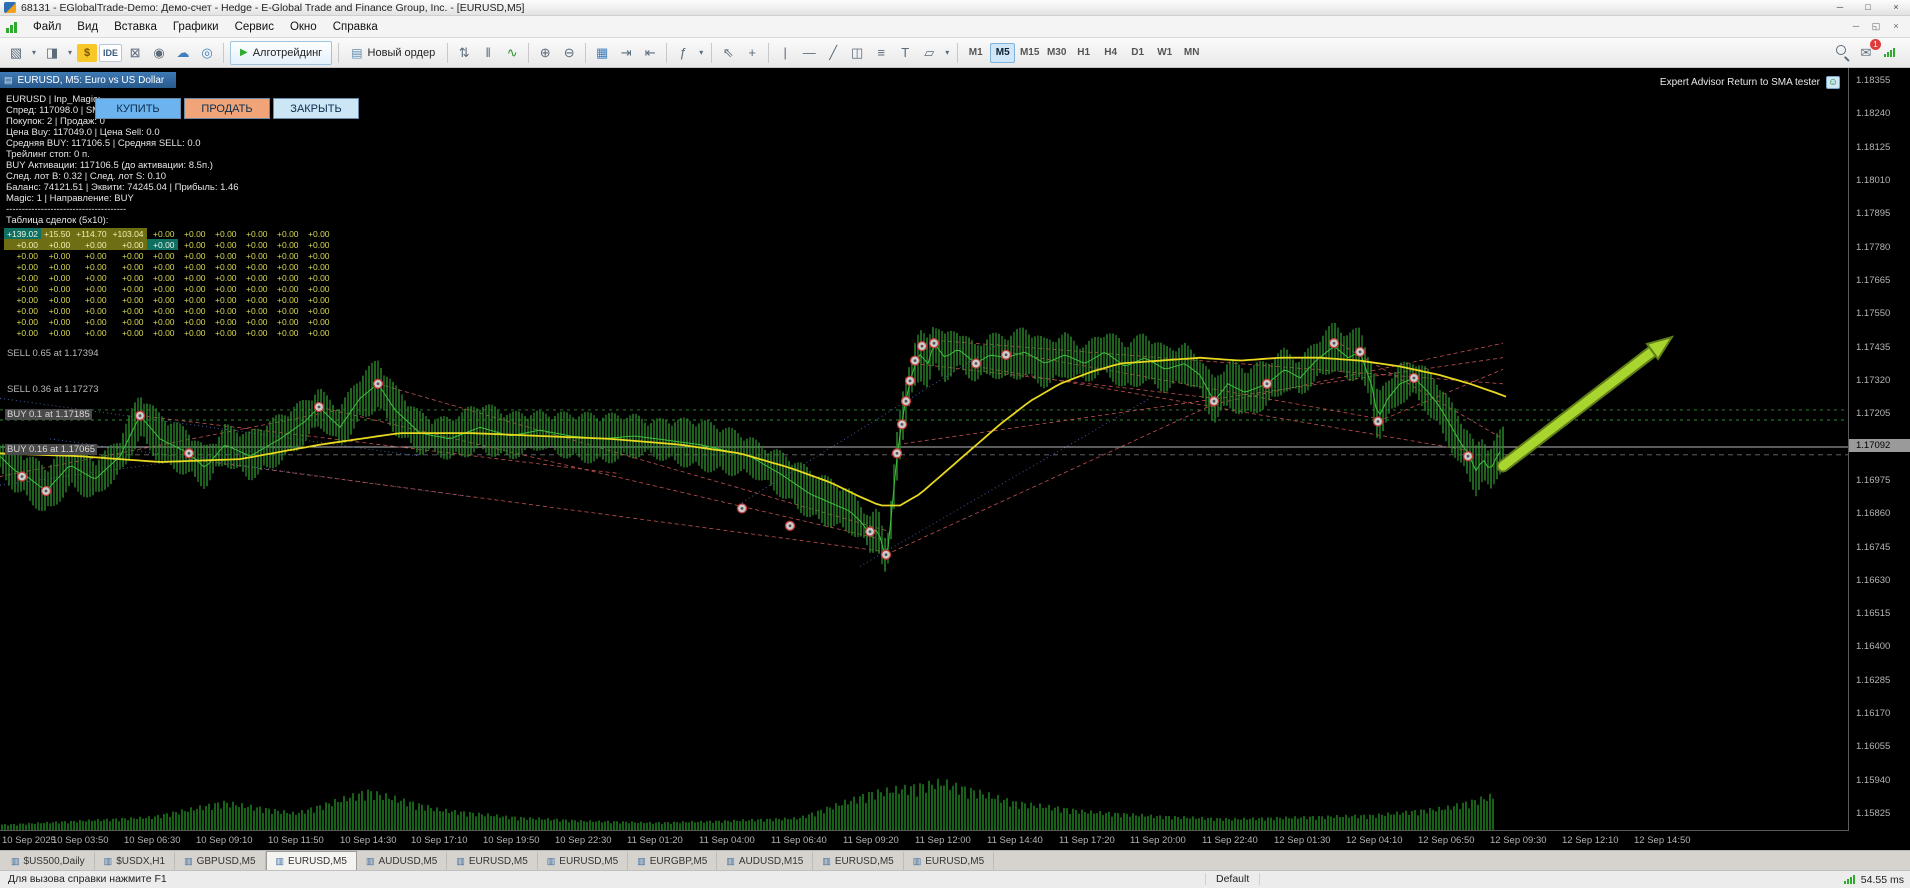 The width and height of the screenshot is (1910, 888). Describe the element at coordinates (1137, 53) in the screenshot. I see `timeframe-d1-button: D1` at that location.